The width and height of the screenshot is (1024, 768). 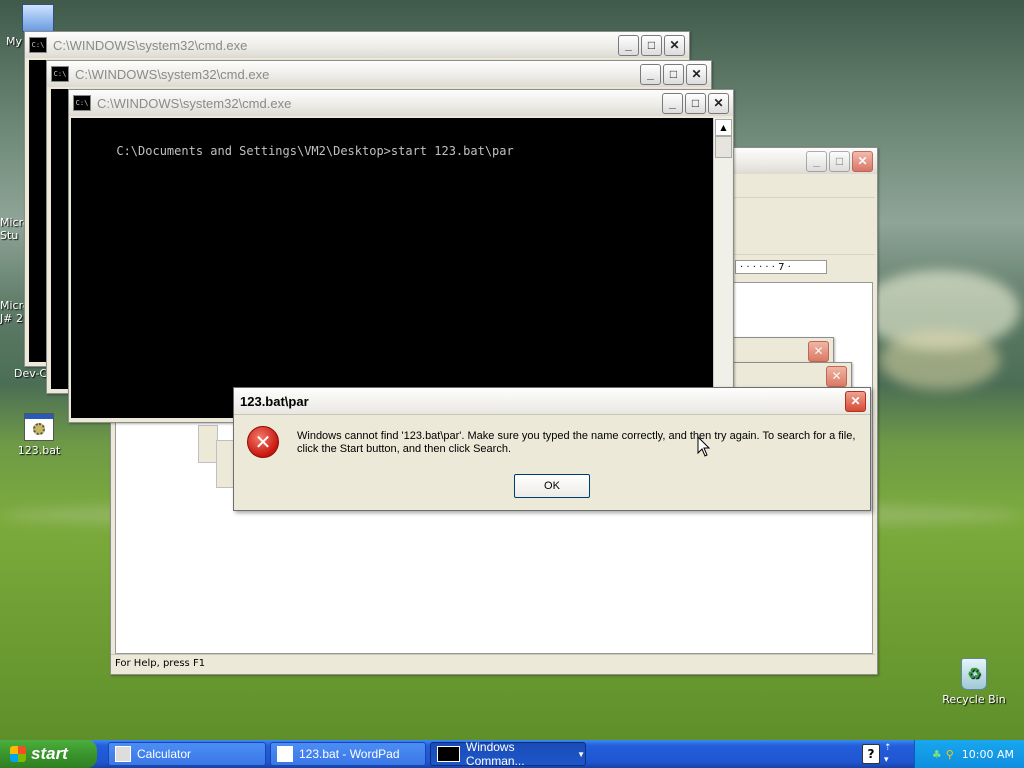 What do you see at coordinates (723, 147) in the screenshot?
I see `scroll-thumb` at bounding box center [723, 147].